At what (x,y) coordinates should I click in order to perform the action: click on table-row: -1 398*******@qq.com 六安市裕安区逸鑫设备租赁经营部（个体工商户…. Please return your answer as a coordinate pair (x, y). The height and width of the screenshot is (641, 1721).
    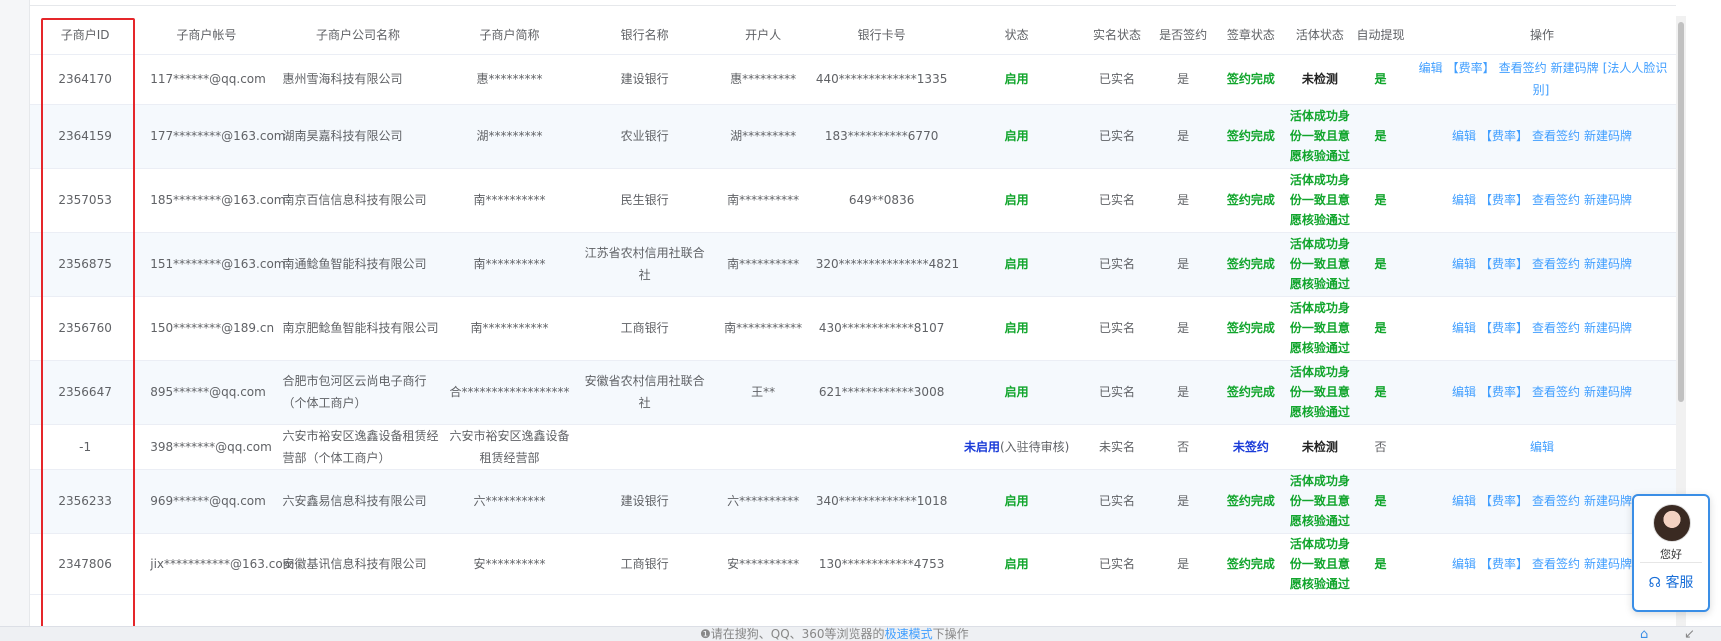
    Looking at the image, I should click on (853, 447).